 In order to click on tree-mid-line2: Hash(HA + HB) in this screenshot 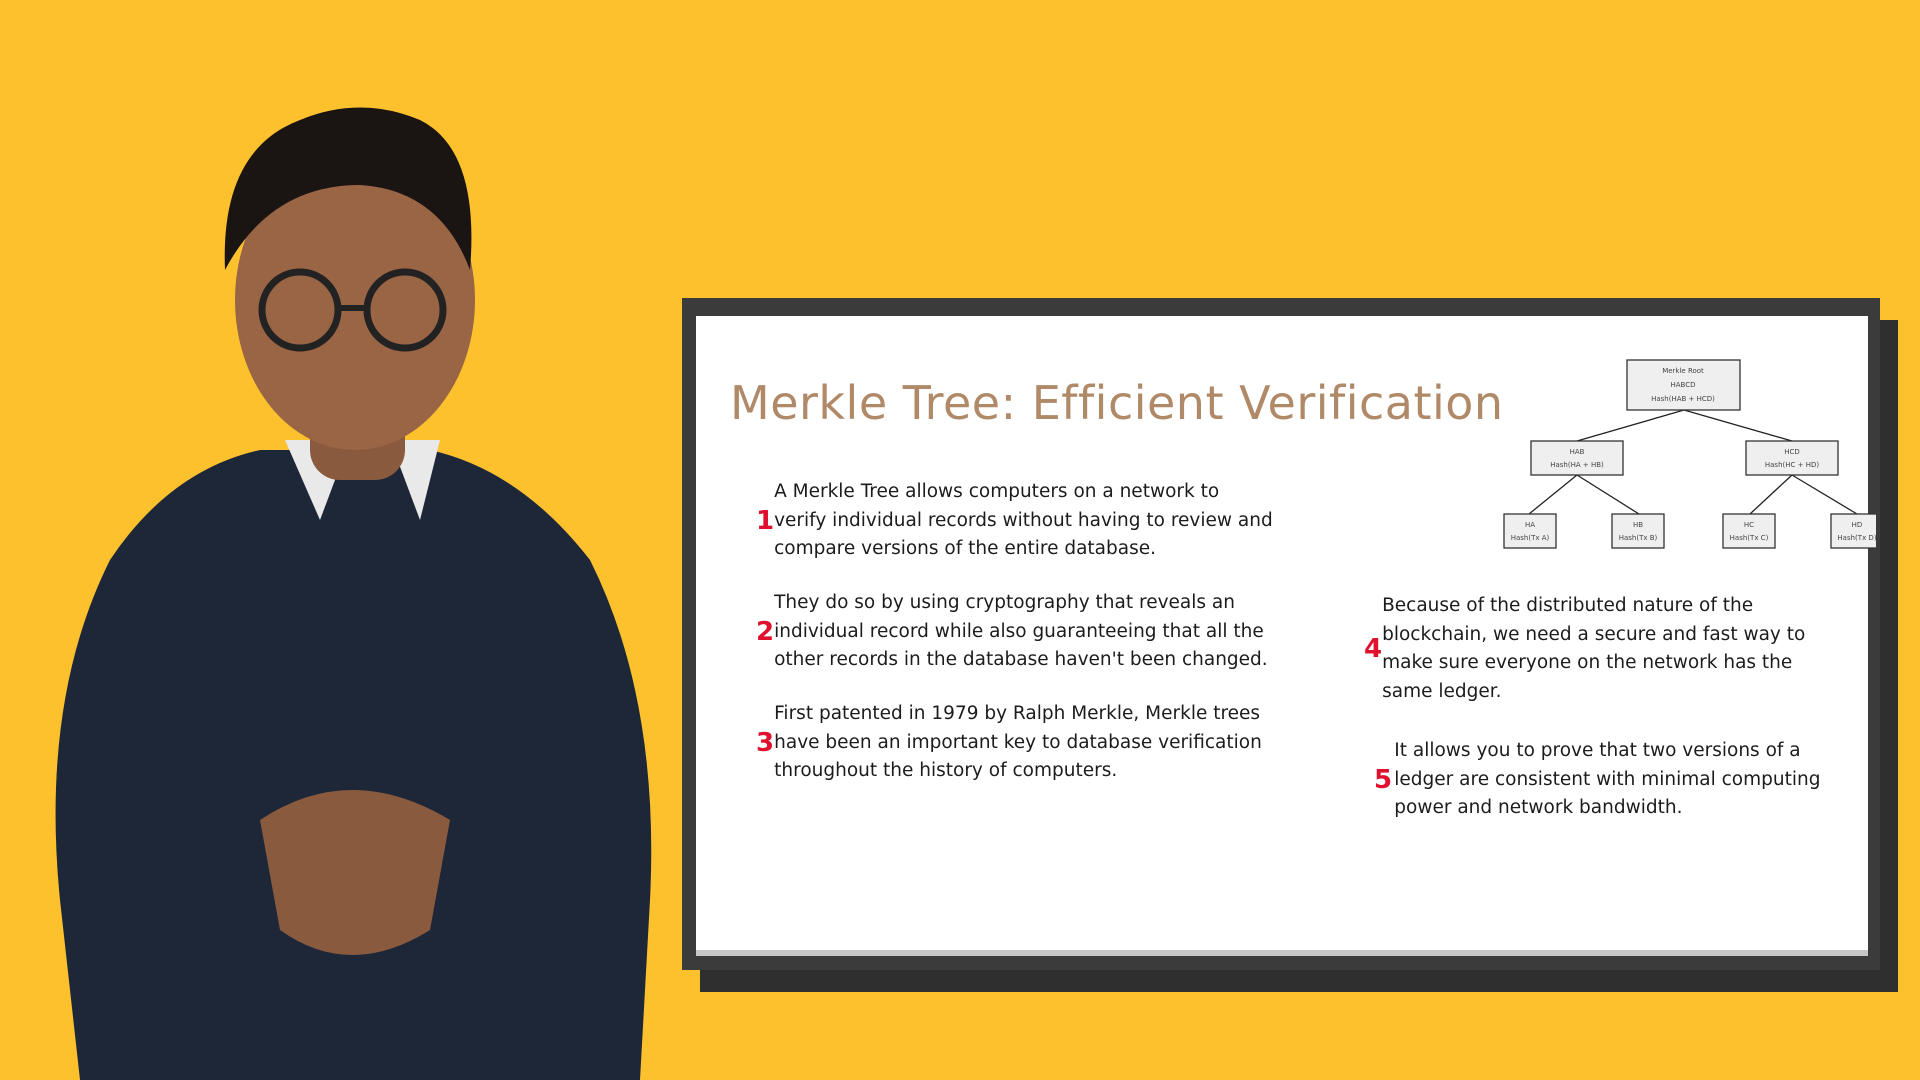, I will do `click(1577, 465)`.